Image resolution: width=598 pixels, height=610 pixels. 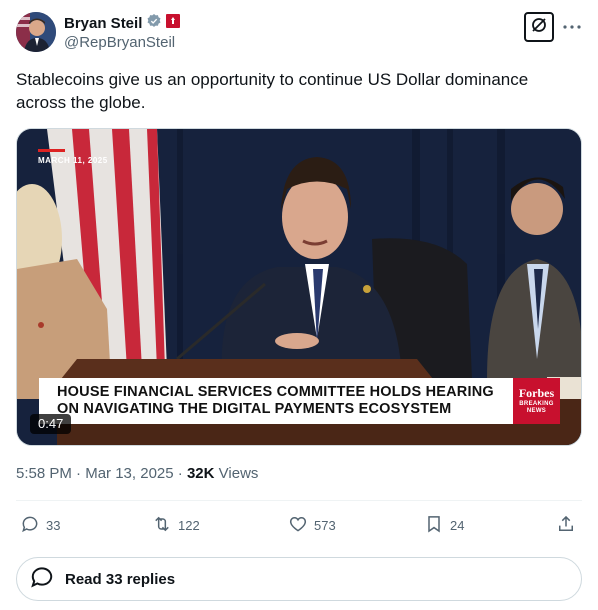 What do you see at coordinates (44, 473) in the screenshot?
I see `tweet-time: 5:58 PM` at bounding box center [44, 473].